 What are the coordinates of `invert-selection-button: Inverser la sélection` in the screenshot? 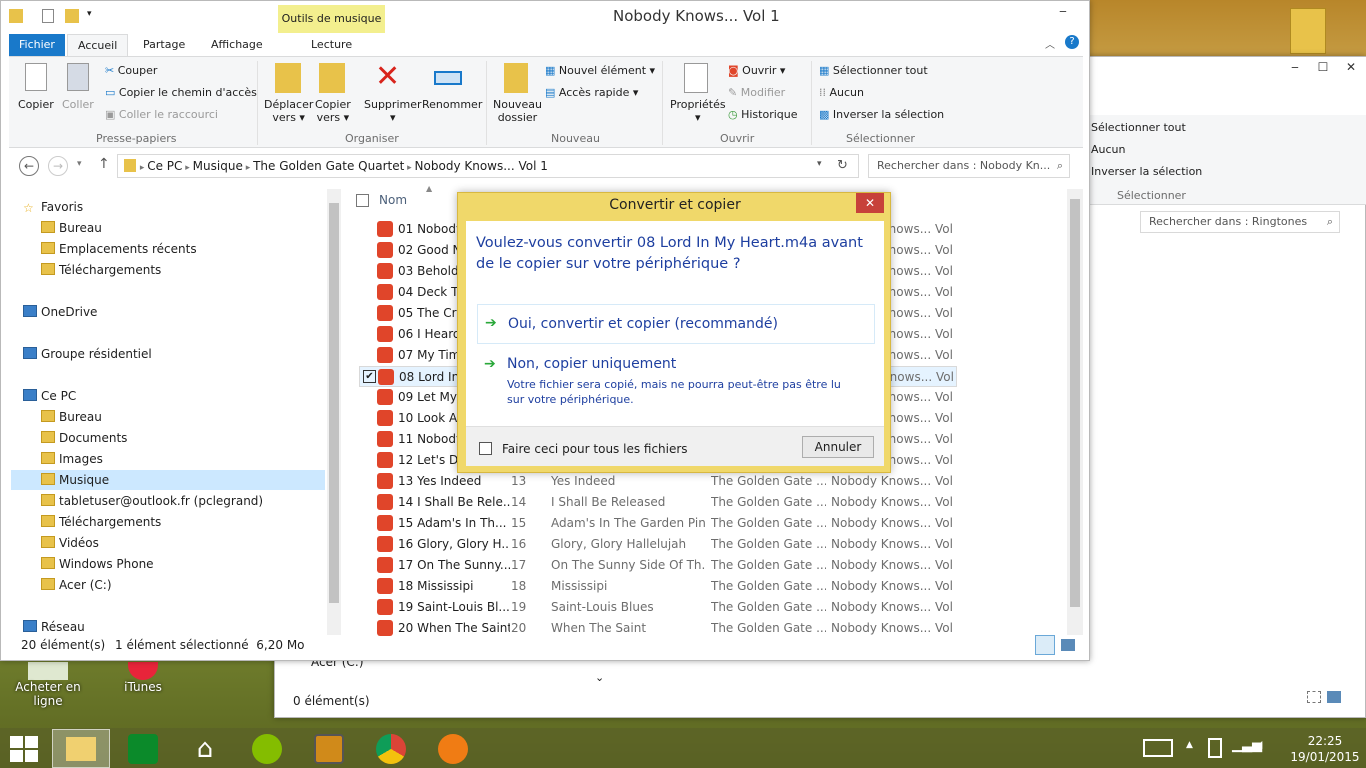 It's located at (1146, 171).